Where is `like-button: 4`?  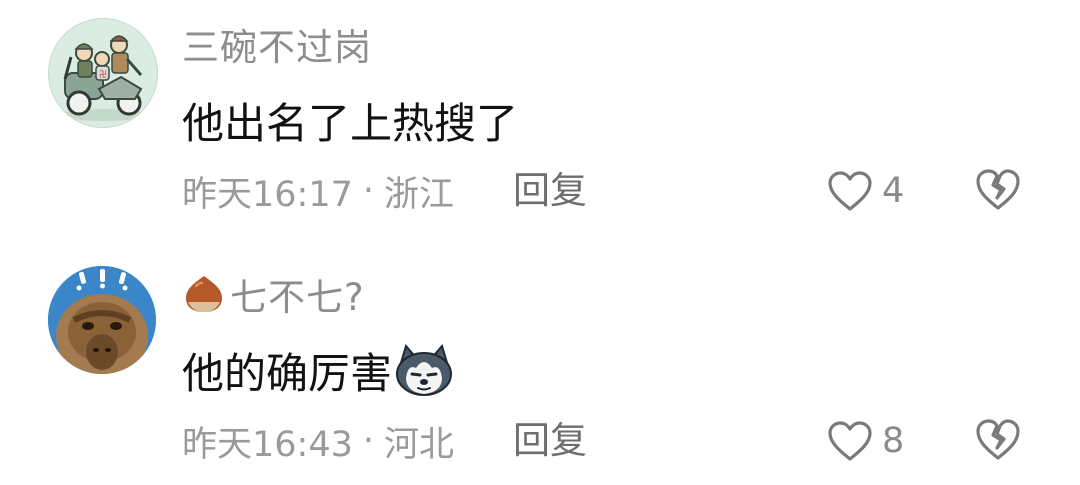
like-button: 4 is located at coordinates (865, 191).